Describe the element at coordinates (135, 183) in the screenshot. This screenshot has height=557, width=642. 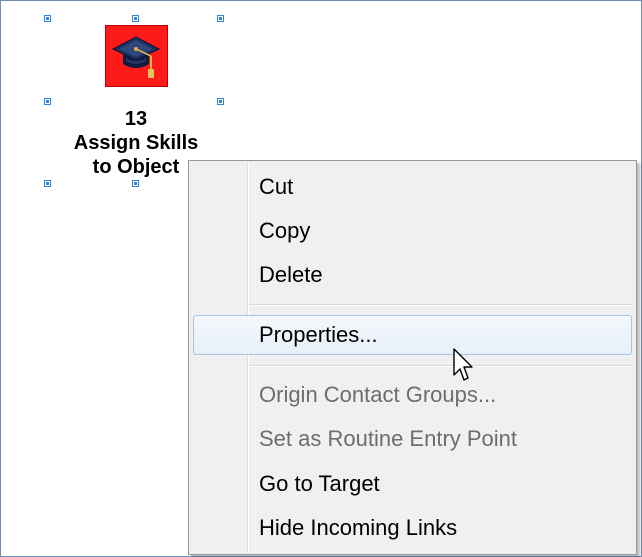
I see `selection-handle-bottom-center` at that location.